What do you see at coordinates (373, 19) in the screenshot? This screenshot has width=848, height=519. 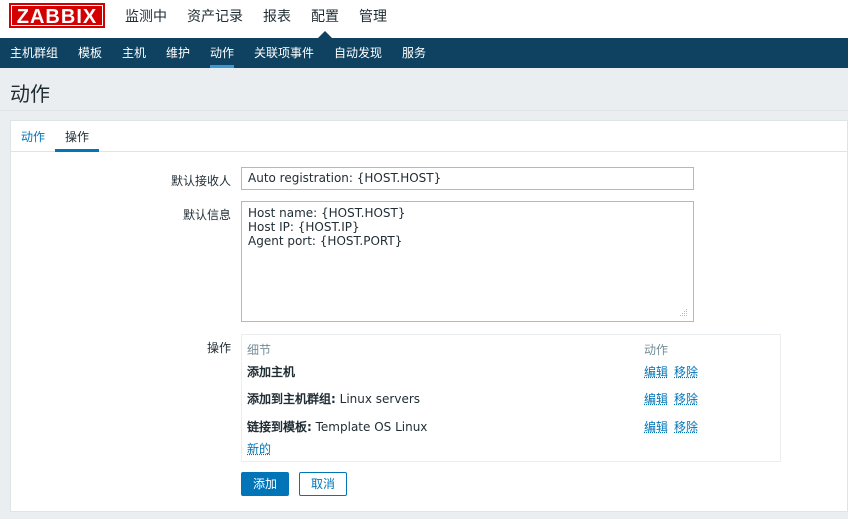 I see `main-menu-administration: 管理` at bounding box center [373, 19].